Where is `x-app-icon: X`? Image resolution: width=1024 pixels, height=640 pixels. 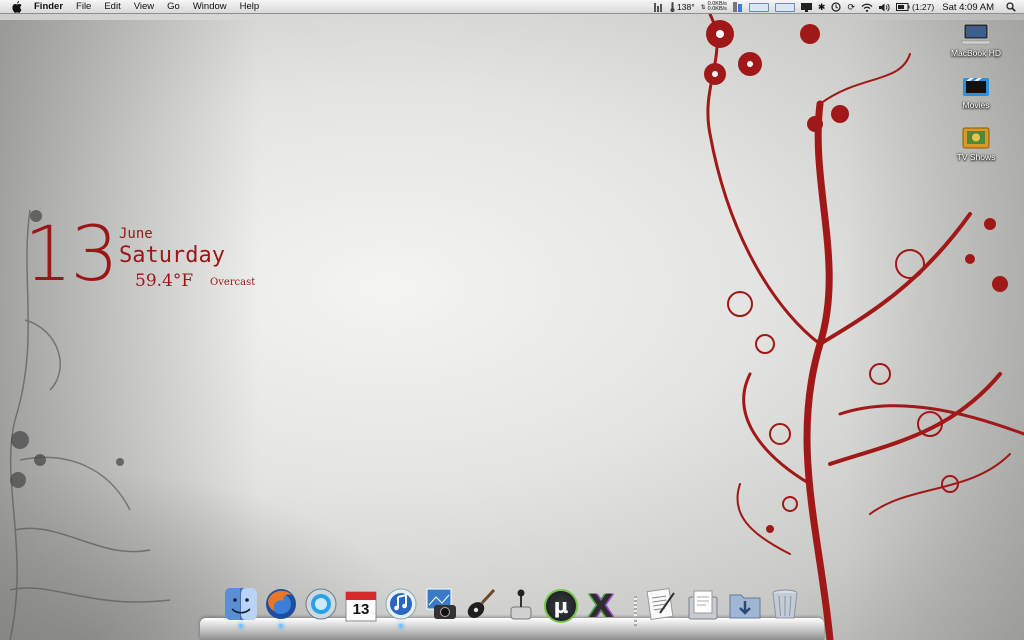 x-app-icon: X is located at coordinates (601, 606).